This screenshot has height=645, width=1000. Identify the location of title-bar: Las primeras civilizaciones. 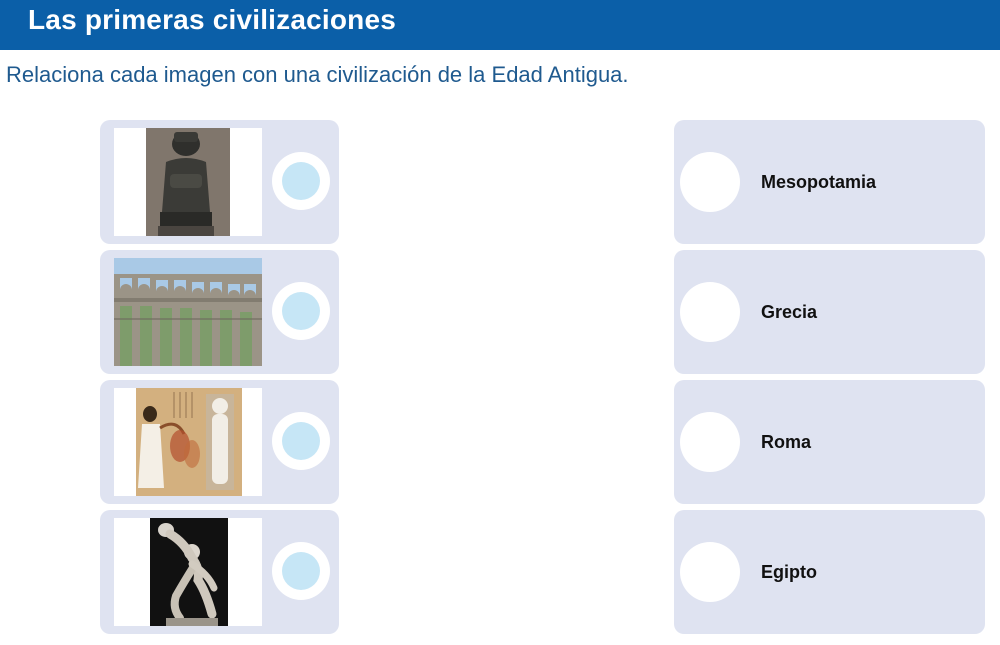
(500, 25).